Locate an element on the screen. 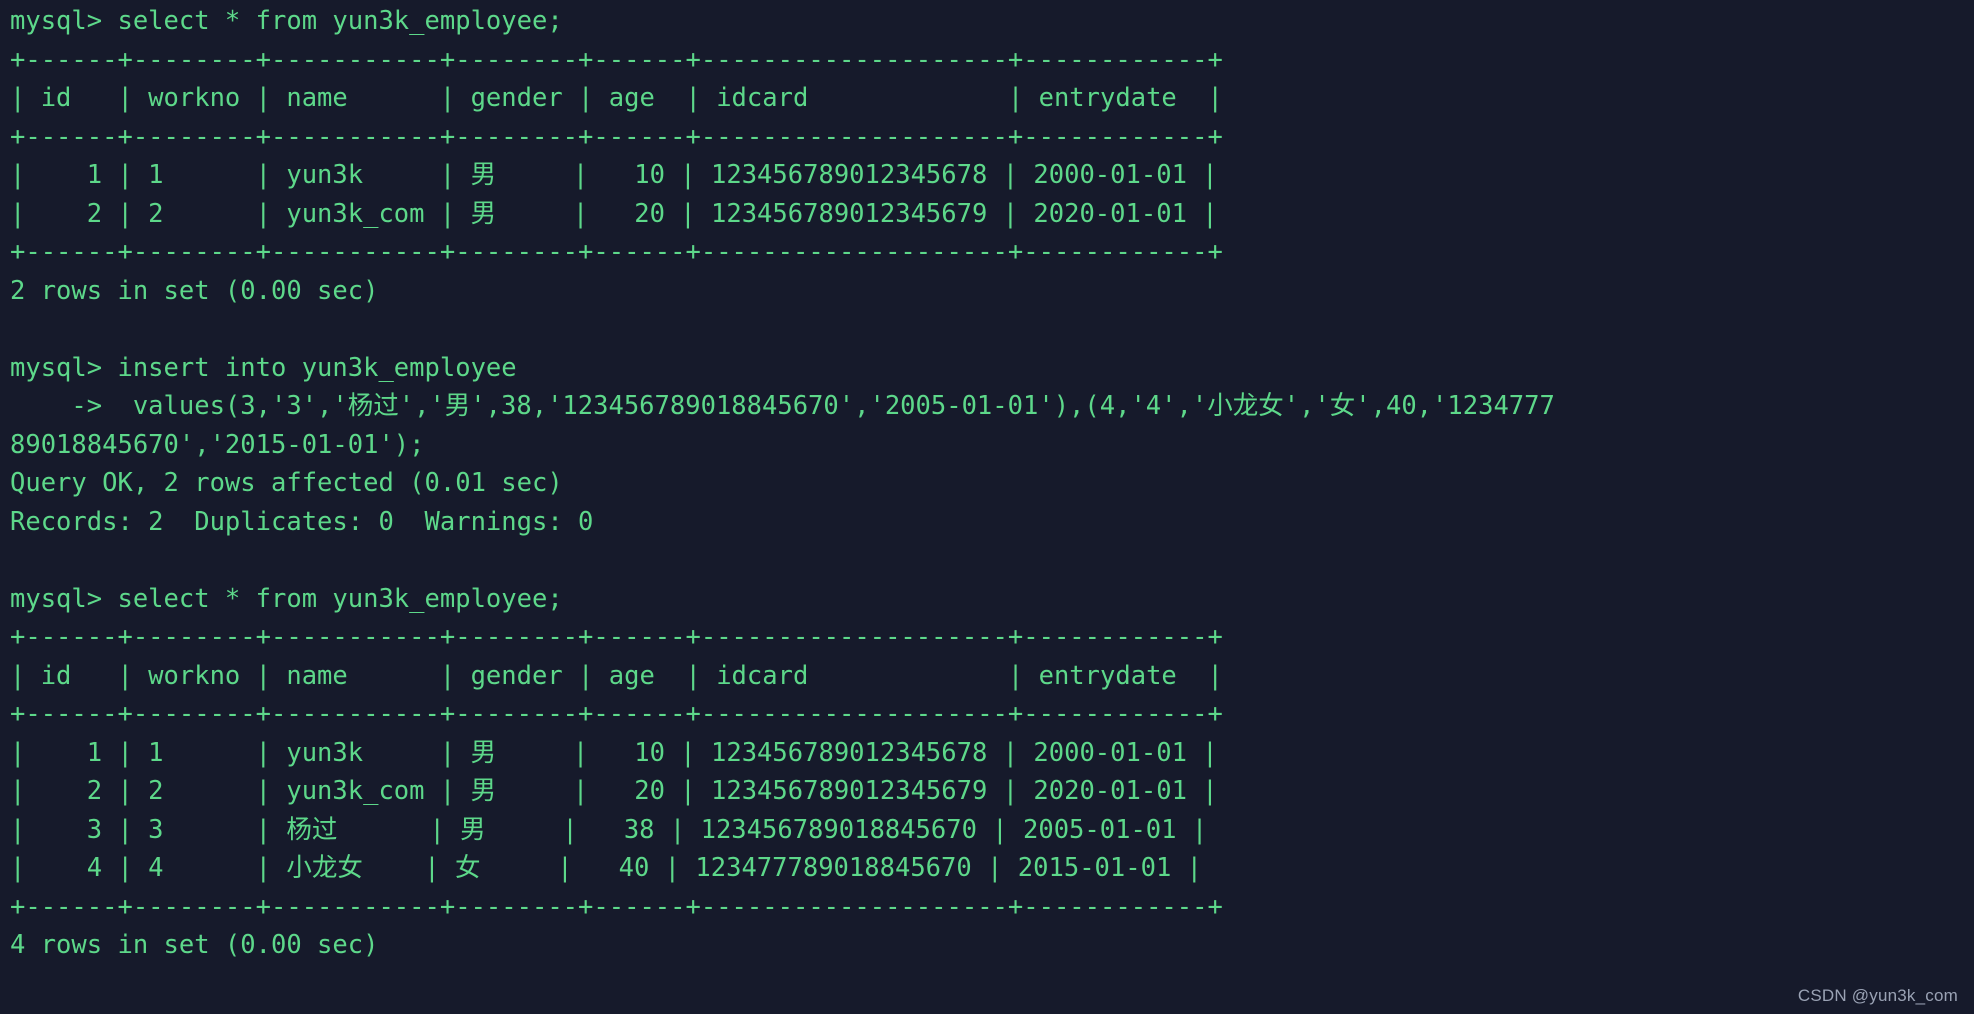 This screenshot has width=1974, height=1014. terminal-line: Records: 2 Duplicates: 0 Warnings: 0 is located at coordinates (302, 521).